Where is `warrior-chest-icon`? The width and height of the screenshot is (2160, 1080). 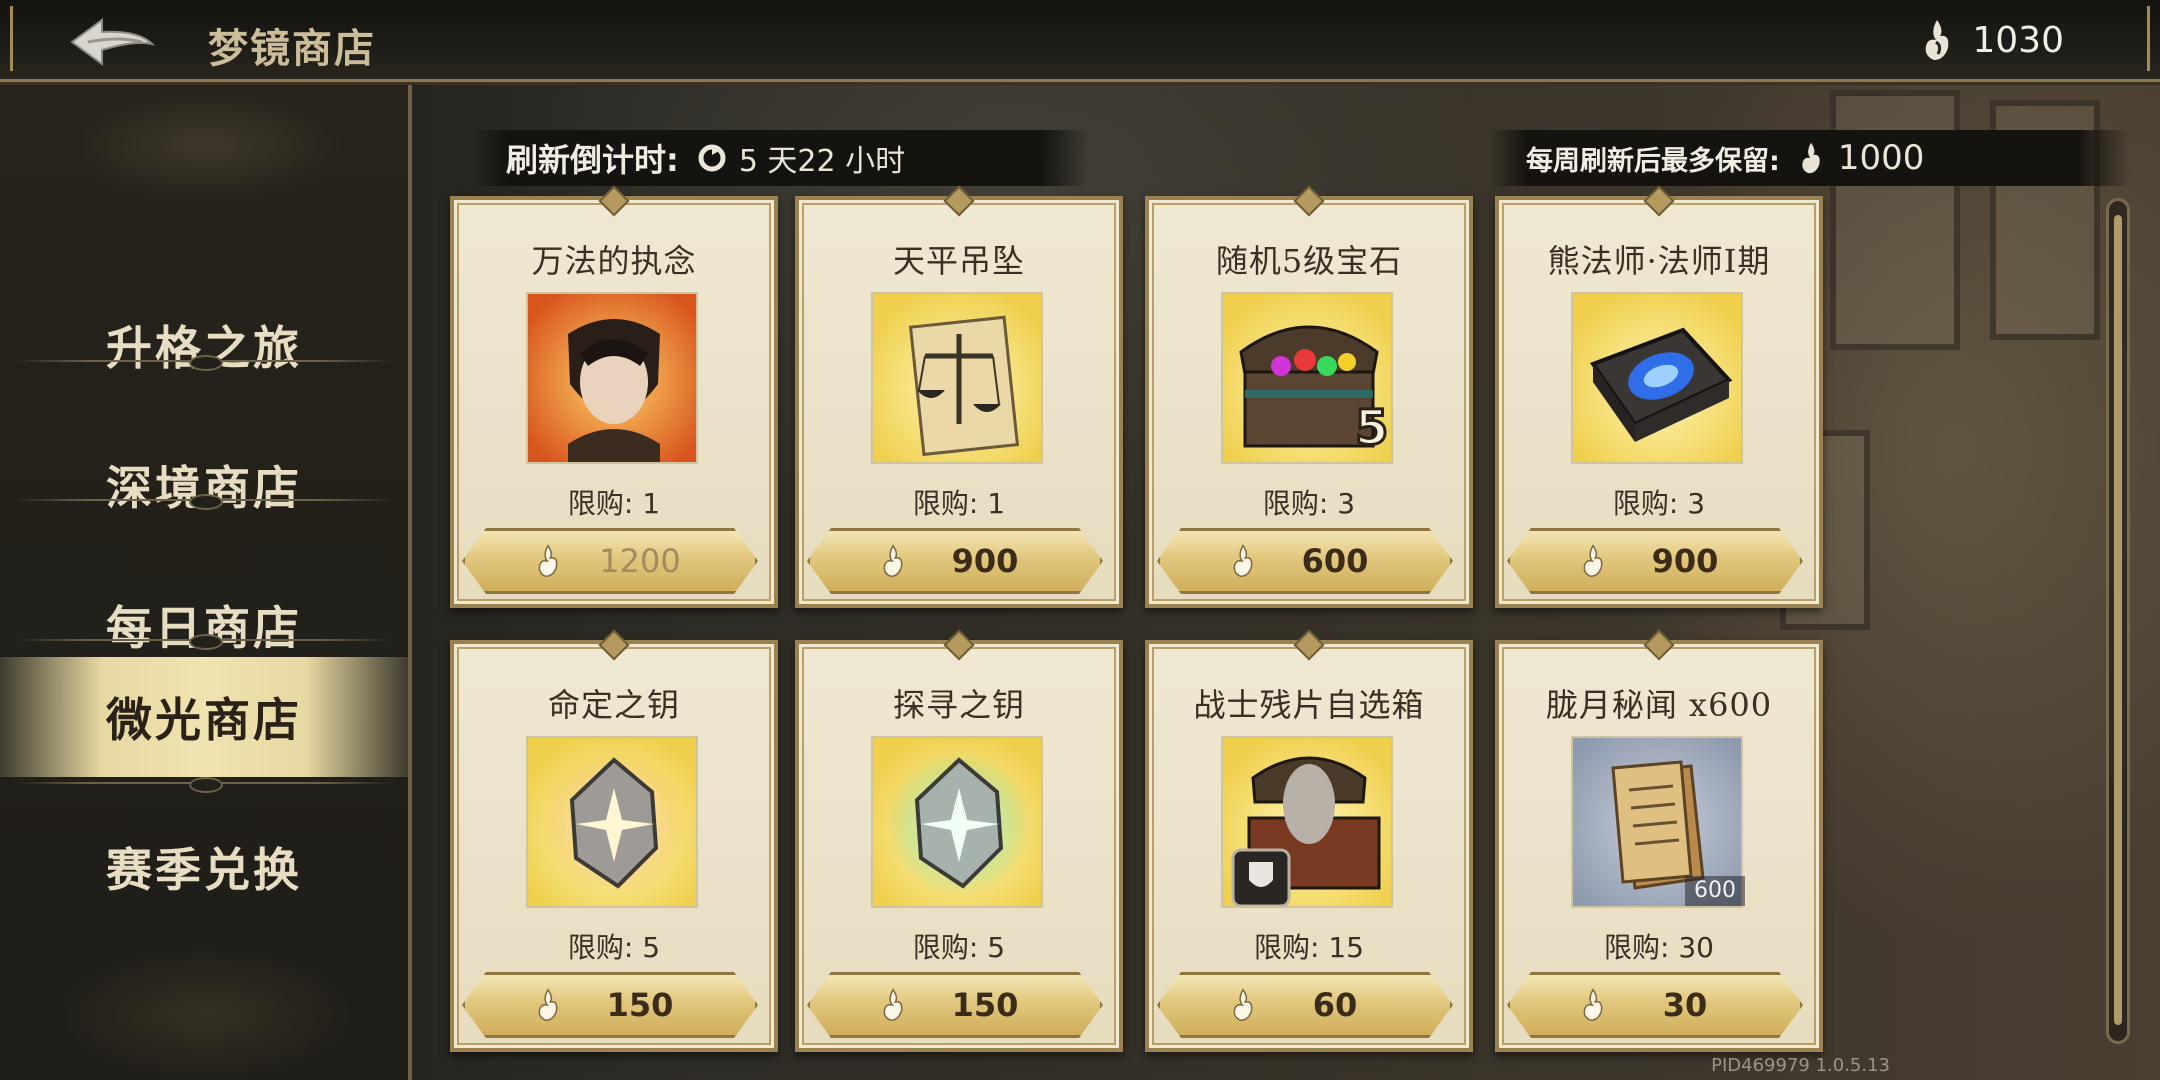 warrior-chest-icon is located at coordinates (1307, 822).